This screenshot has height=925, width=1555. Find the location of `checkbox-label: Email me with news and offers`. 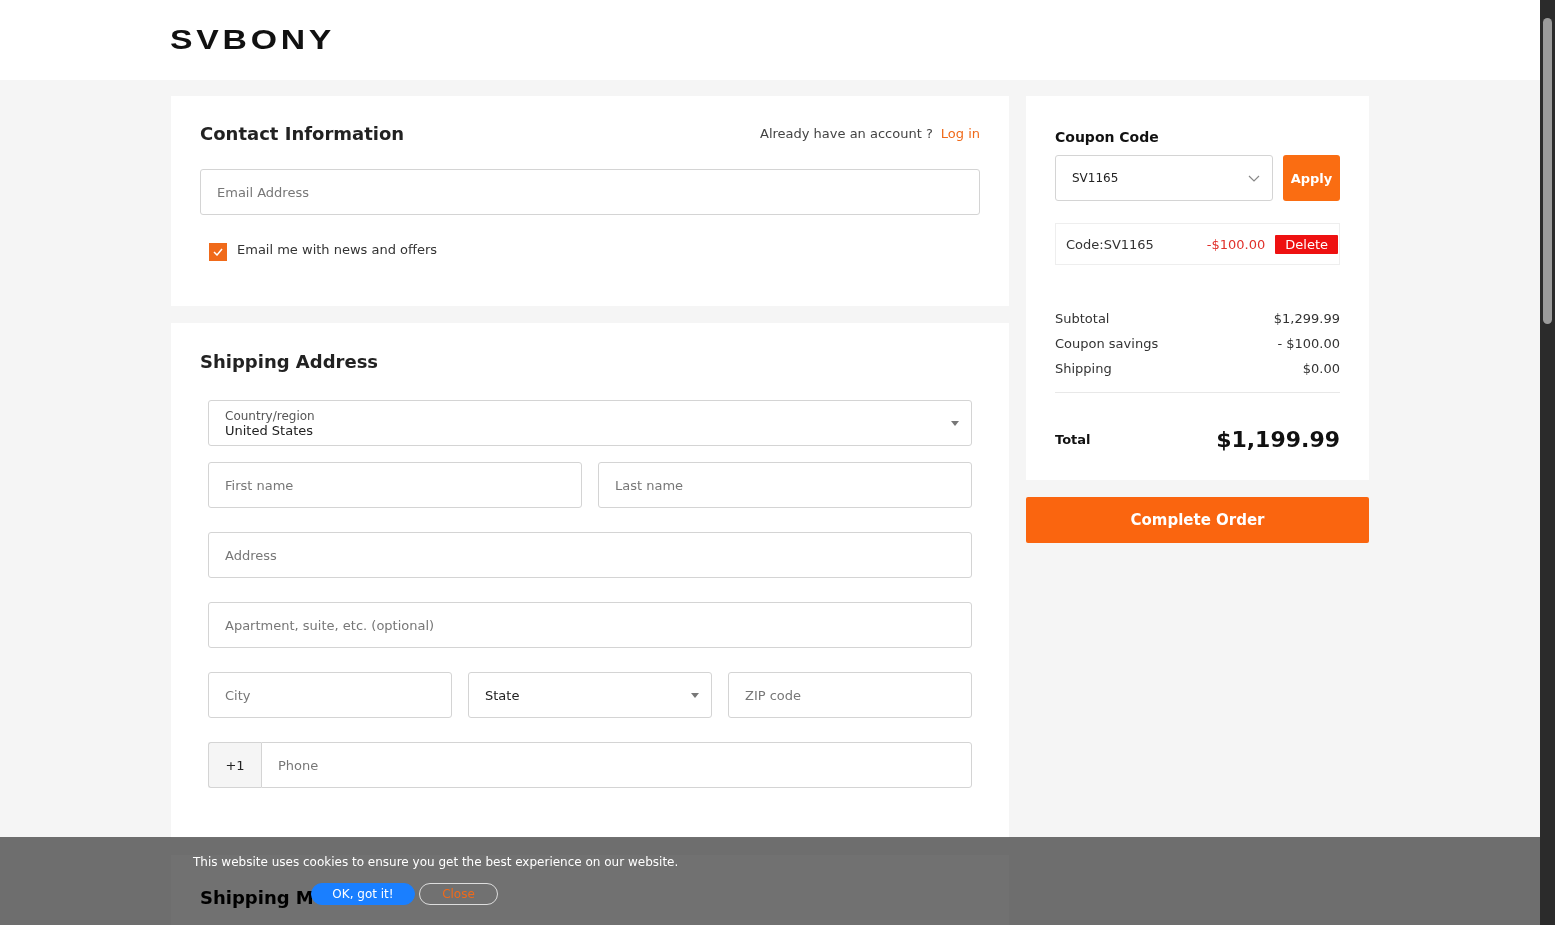

checkbox-label: Email me with news and offers is located at coordinates (337, 249).